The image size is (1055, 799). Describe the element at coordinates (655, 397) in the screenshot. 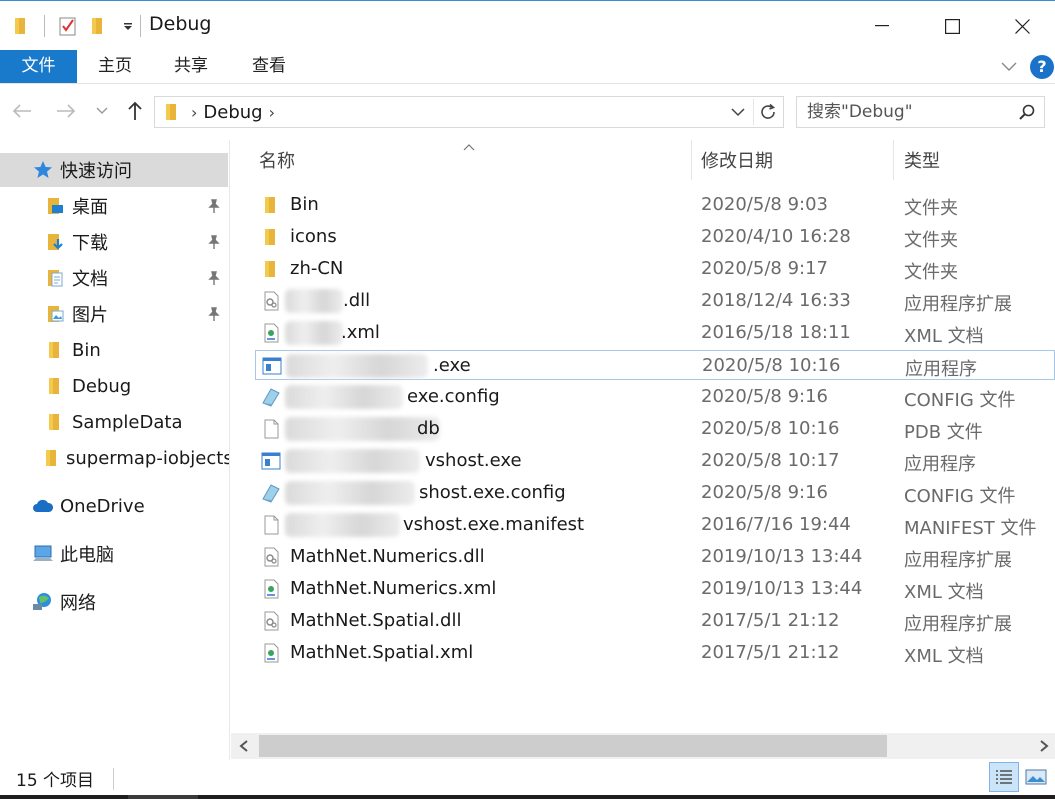

I see `file-row: exe.config 2020/5/8 9:16 CONFIG 文件` at that location.